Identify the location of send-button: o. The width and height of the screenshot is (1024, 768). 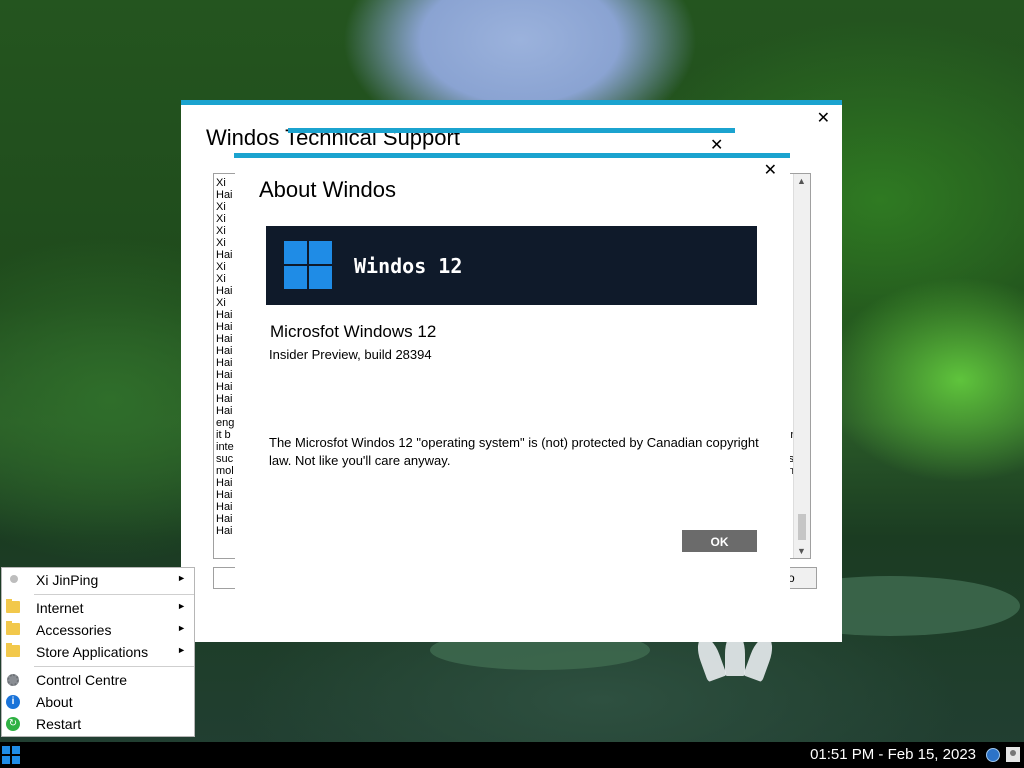
(802, 578).